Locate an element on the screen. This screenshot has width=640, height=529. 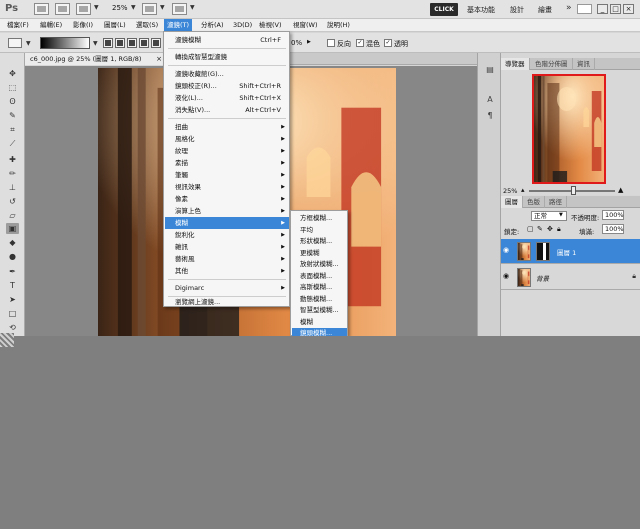
move-tool-icon: ✥ is located at coordinates (12, 73).